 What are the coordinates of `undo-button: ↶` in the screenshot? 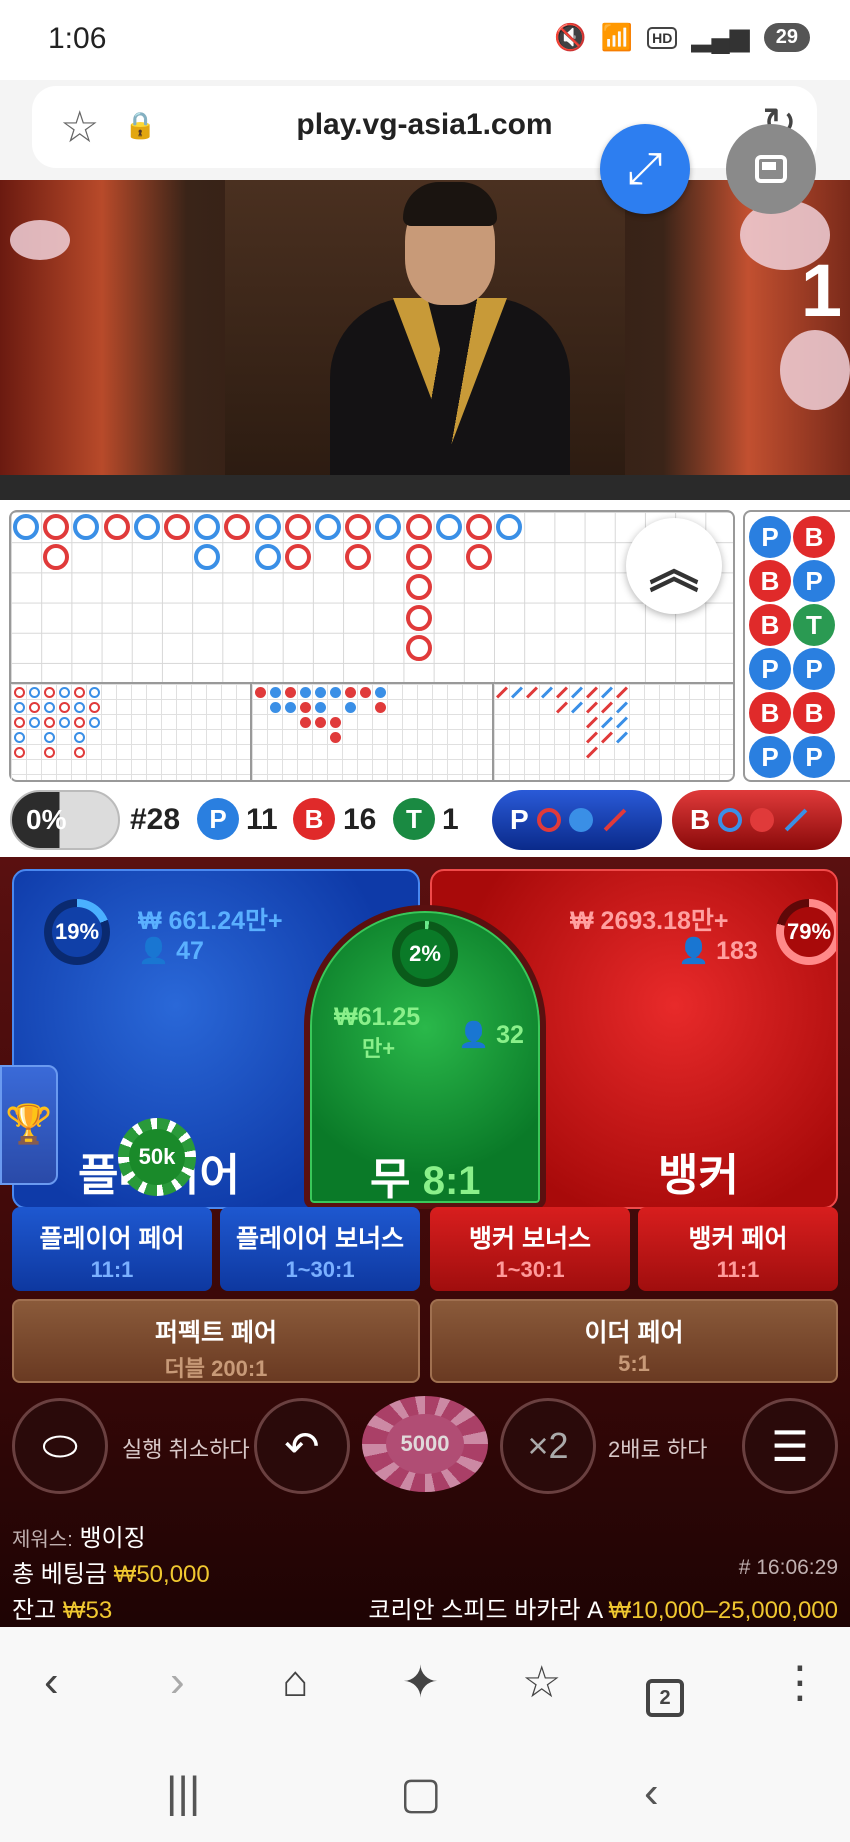 It's located at (302, 1446).